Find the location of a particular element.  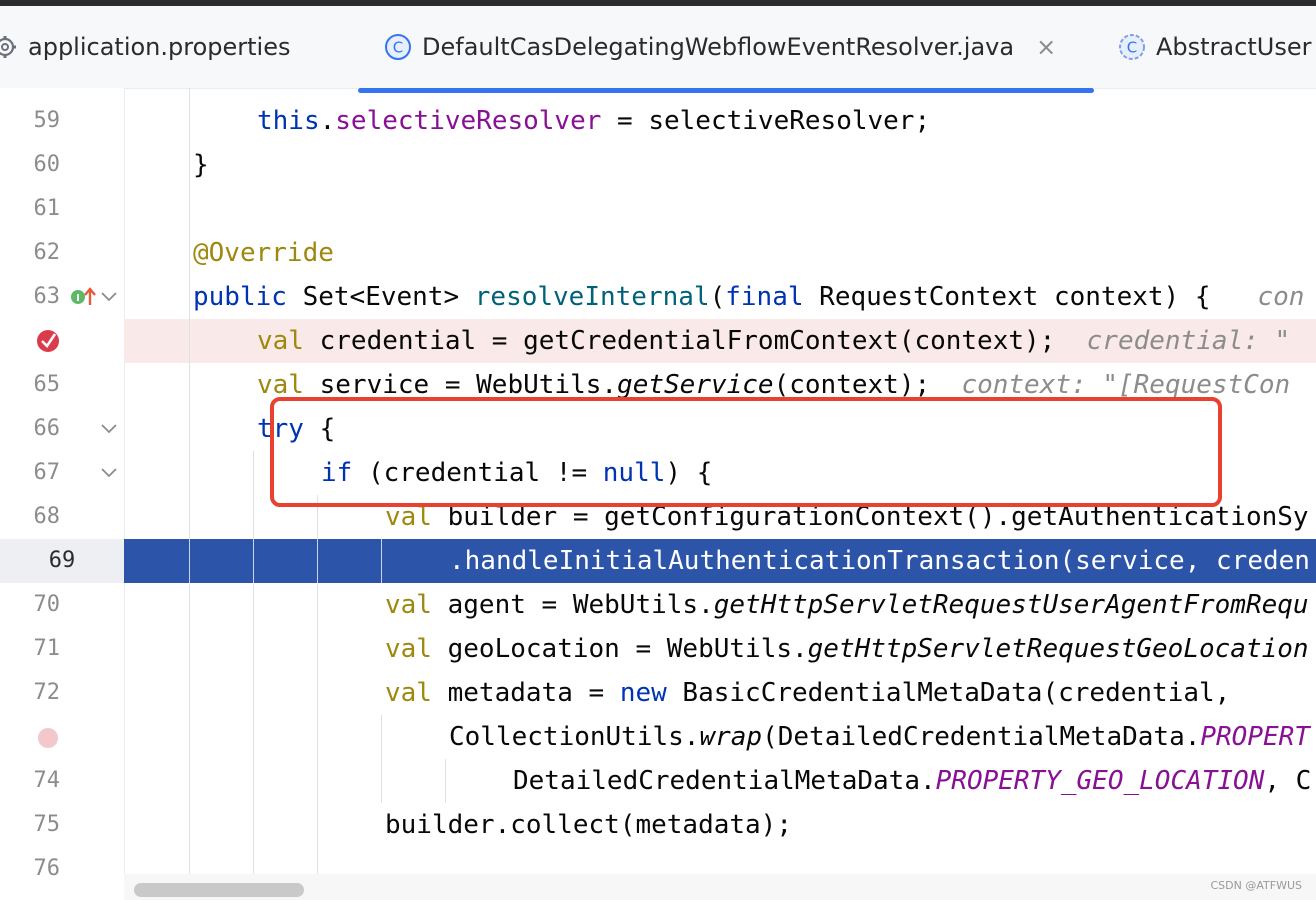

line-number: 76 is located at coordinates (47, 868).